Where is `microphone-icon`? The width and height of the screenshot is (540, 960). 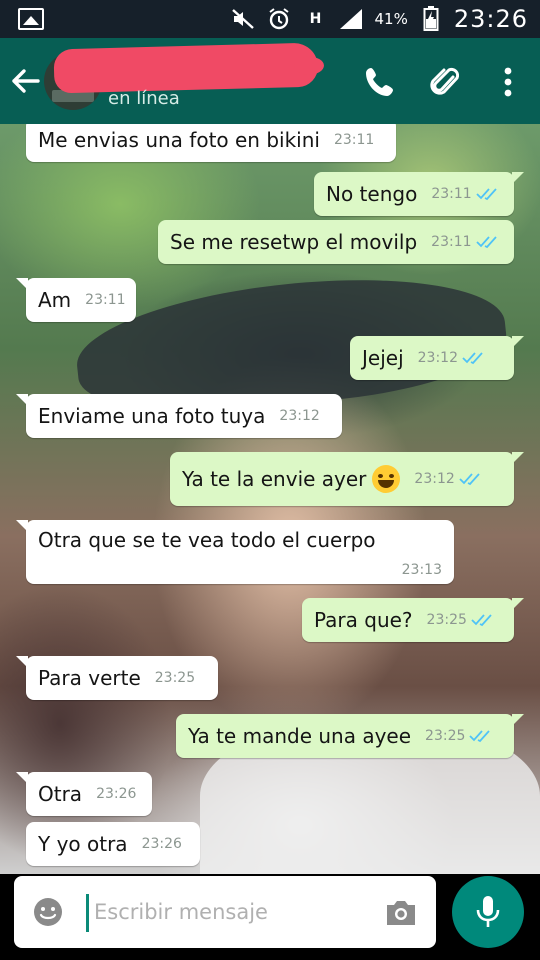 microphone-icon is located at coordinates (488, 911).